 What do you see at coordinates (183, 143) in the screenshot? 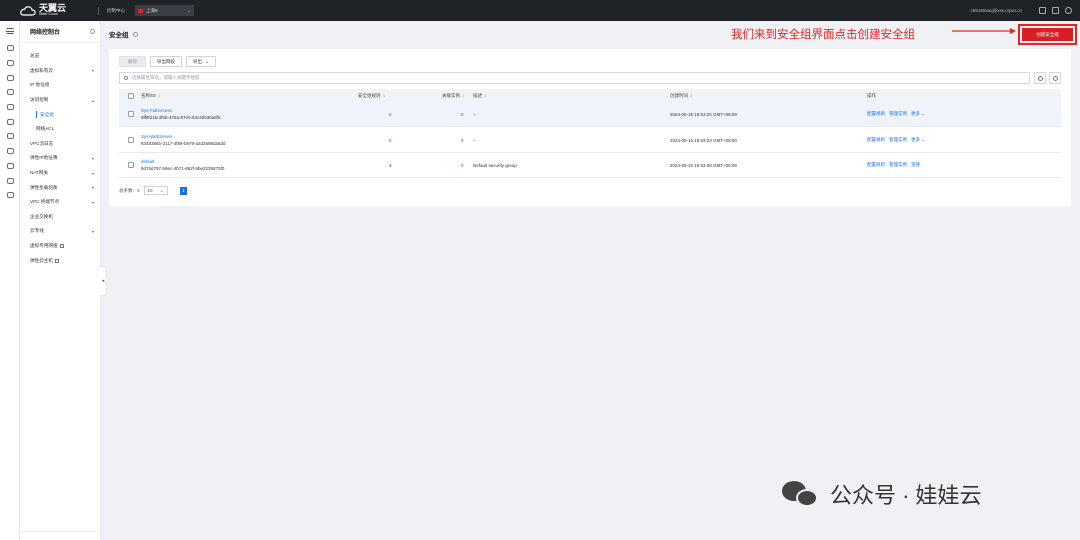
I see `security-group-id: 8348386b-3117-4f89-b979-a2d2698da5dd` at bounding box center [183, 143].